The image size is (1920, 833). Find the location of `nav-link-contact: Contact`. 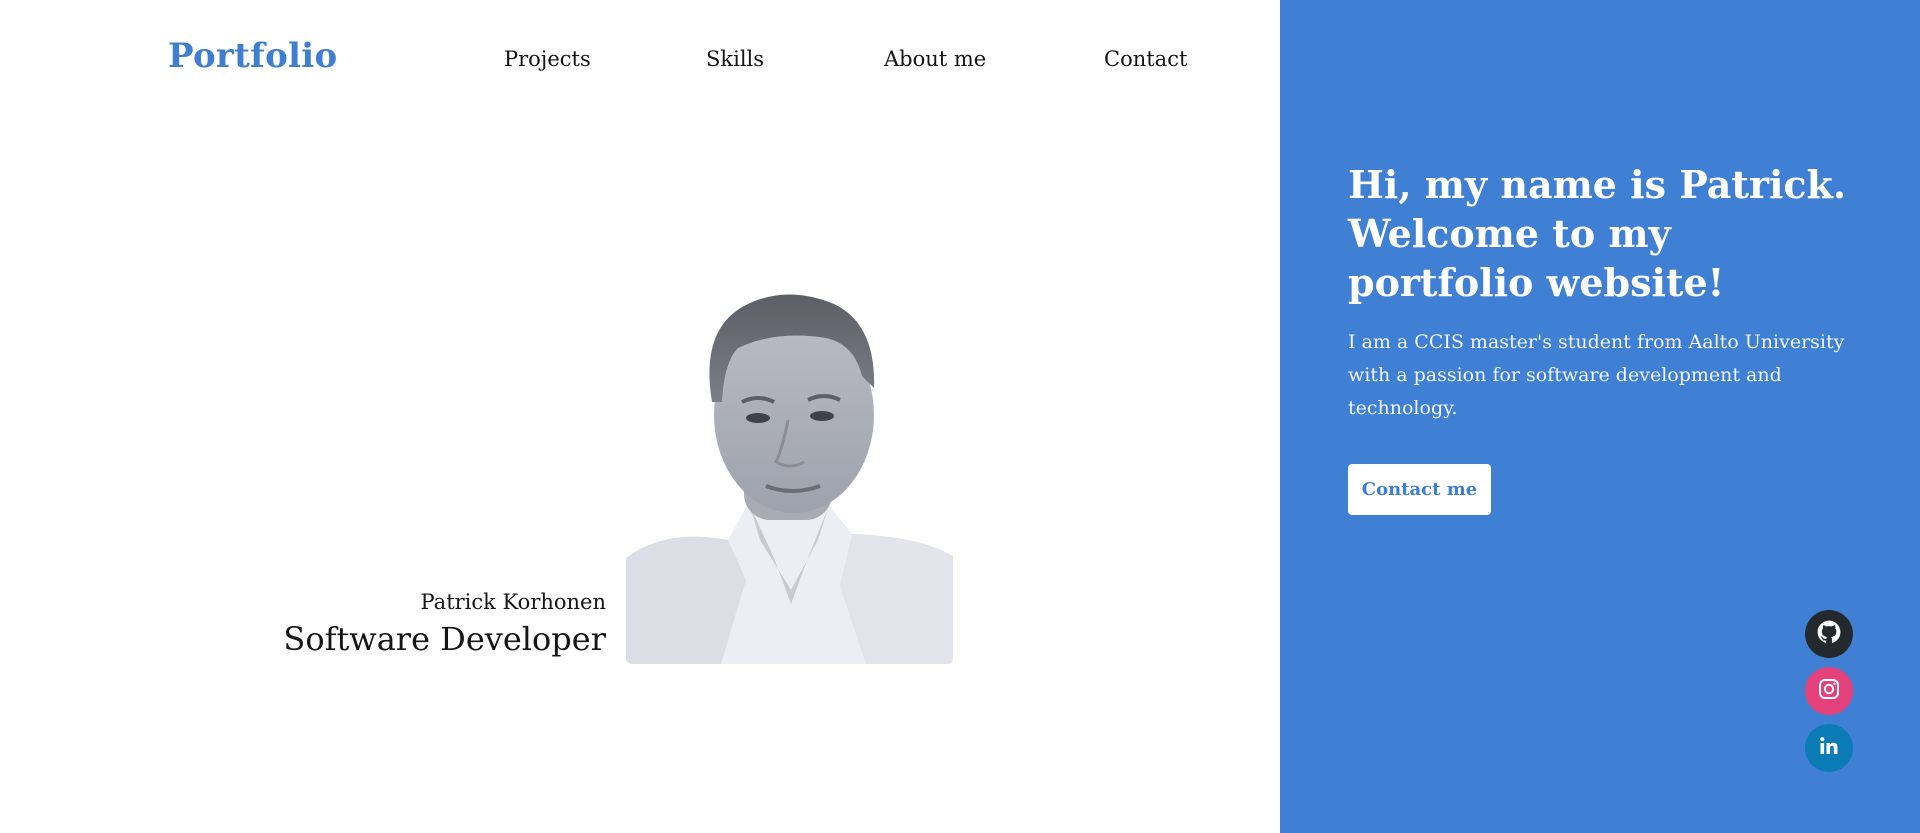

nav-link-contact: Contact is located at coordinates (1145, 59).